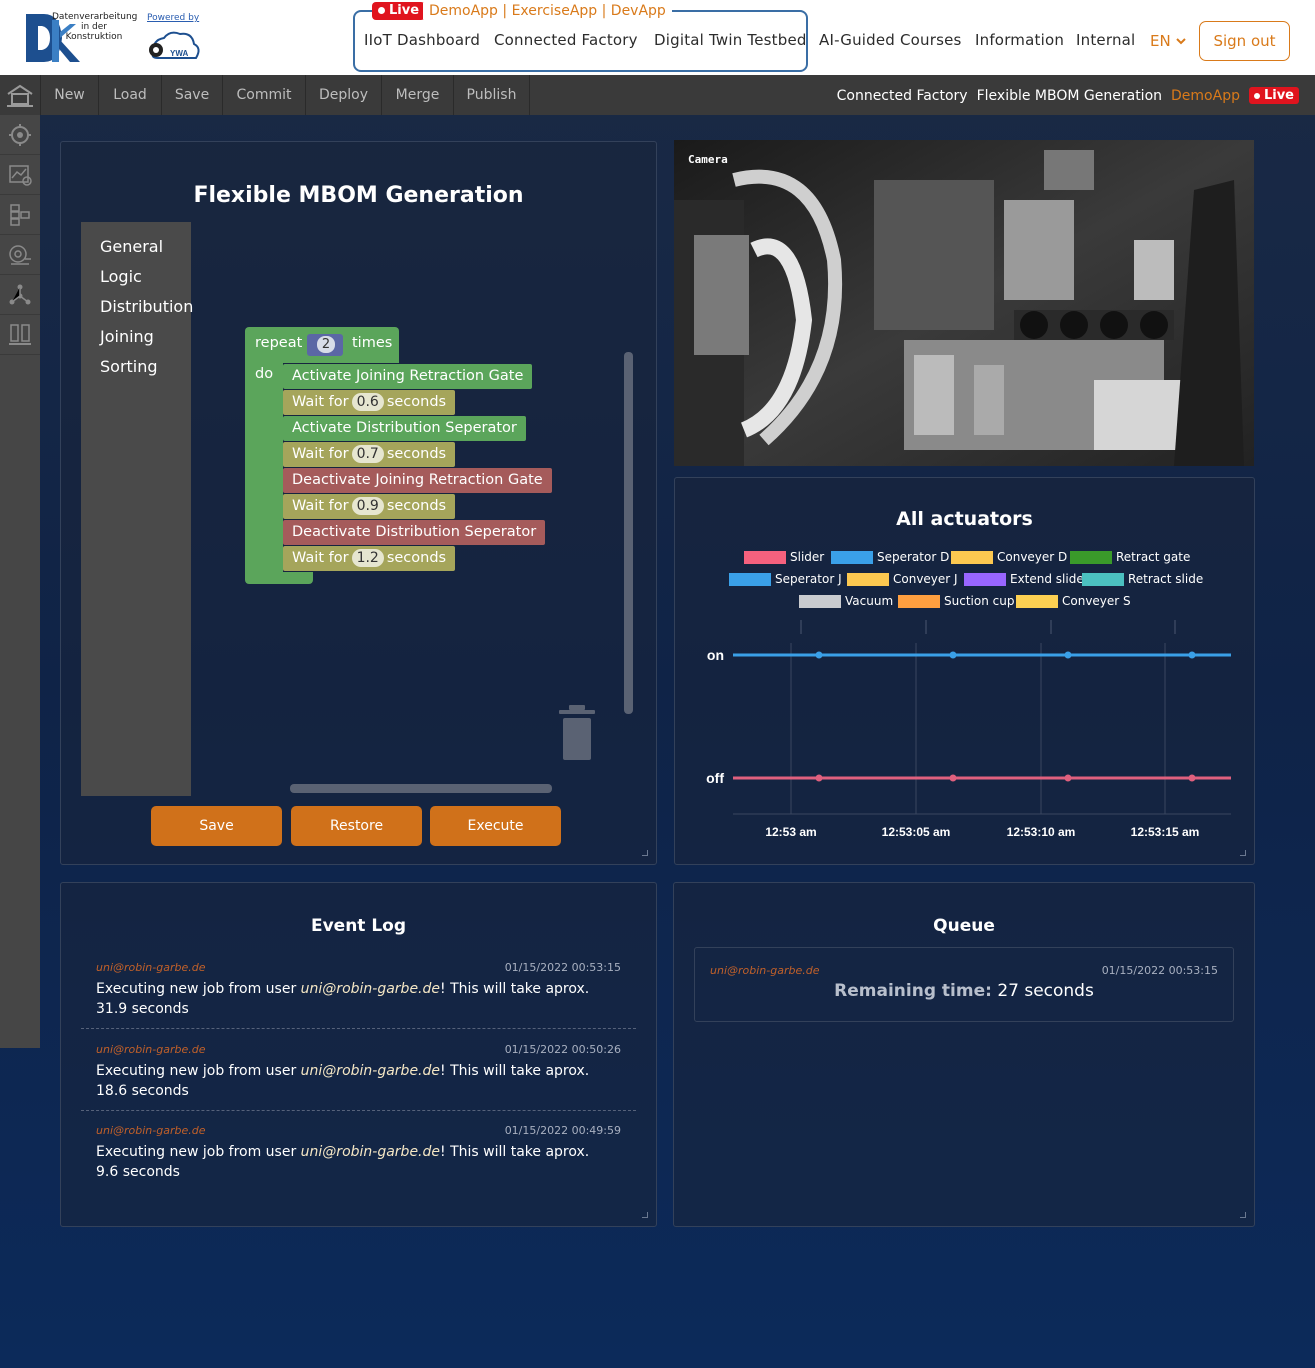 This screenshot has height=1368, width=1315. I want to click on live-label: Live, so click(404, 10).